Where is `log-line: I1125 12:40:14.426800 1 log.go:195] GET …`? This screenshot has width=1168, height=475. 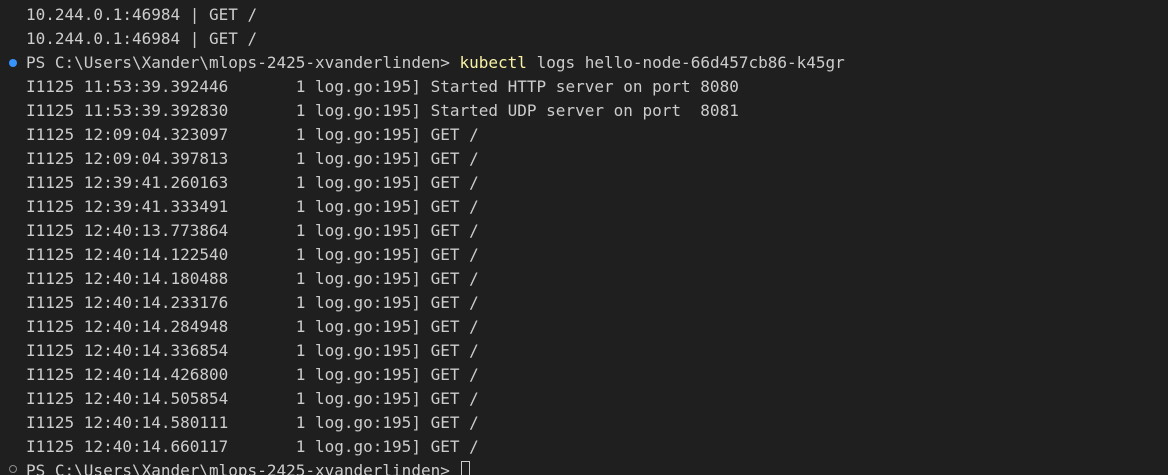 log-line: I1125 12:40:14.426800 1 log.go:195] GET … is located at coordinates (252, 374).